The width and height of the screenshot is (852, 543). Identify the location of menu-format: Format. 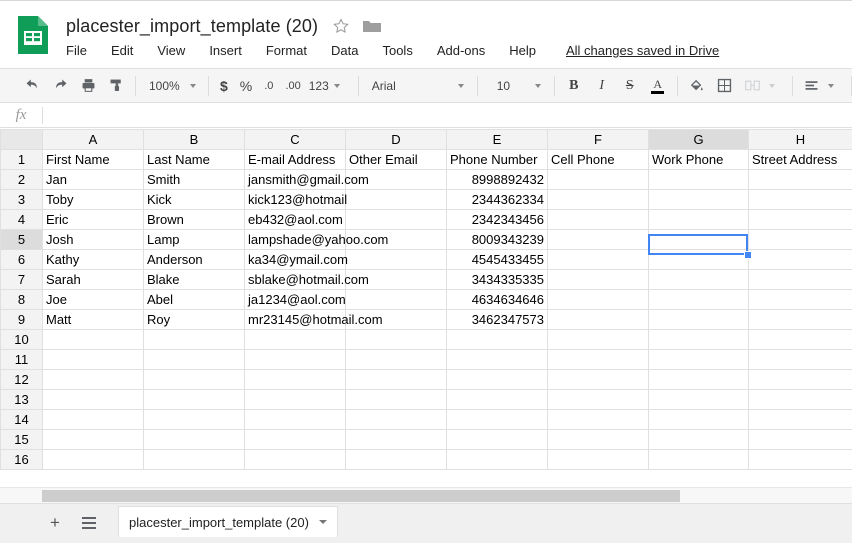
(286, 50).